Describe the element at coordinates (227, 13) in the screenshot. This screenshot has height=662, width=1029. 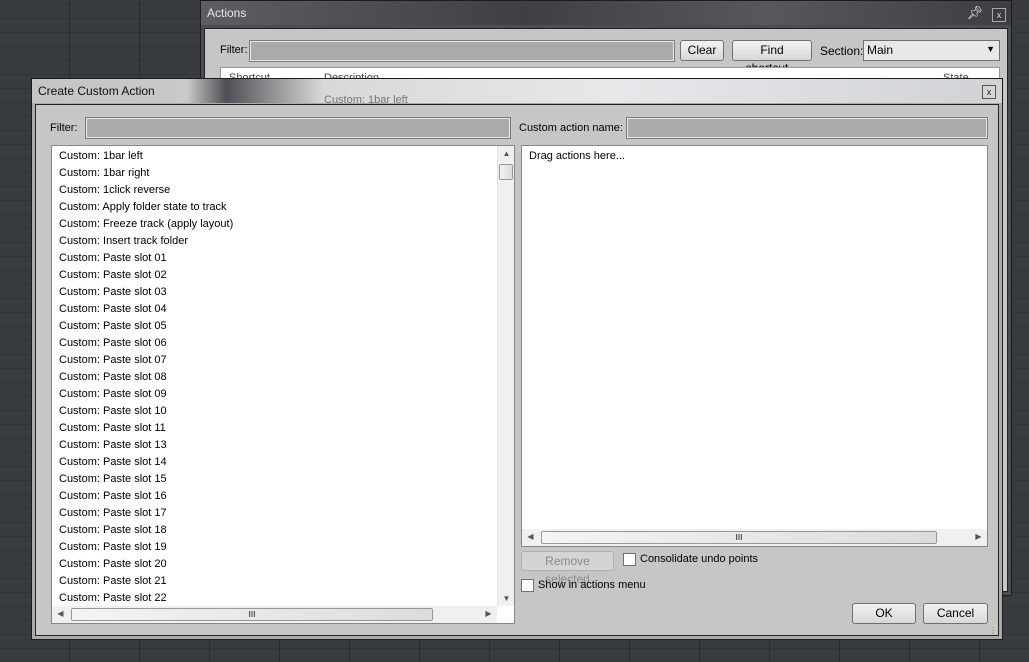
I see `actions-title: Actions` at that location.